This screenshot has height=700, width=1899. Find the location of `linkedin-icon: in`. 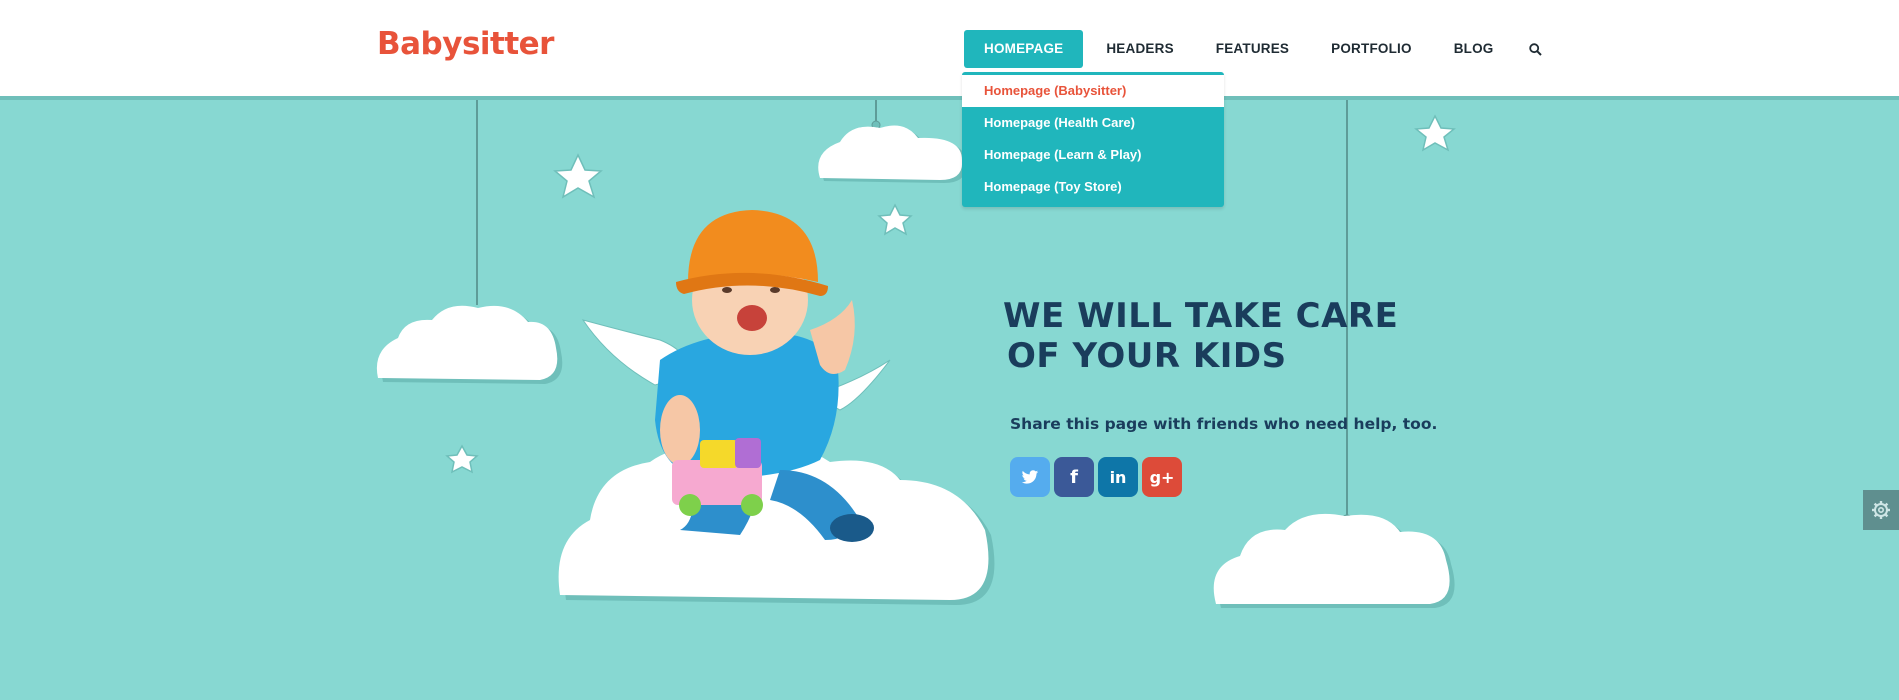

linkedin-icon: in is located at coordinates (1118, 477).